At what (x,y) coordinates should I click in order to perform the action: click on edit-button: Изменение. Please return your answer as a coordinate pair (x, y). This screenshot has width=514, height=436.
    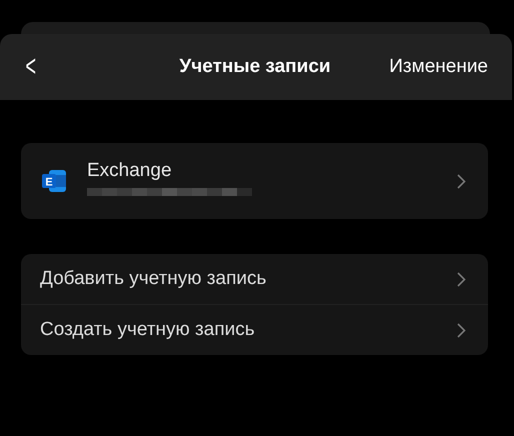
    Looking at the image, I should click on (438, 67).